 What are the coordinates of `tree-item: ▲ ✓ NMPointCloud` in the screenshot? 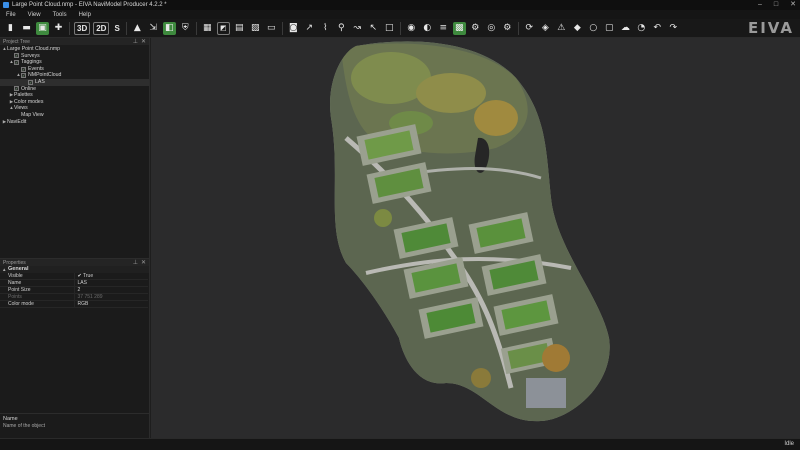 It's located at (74, 75).